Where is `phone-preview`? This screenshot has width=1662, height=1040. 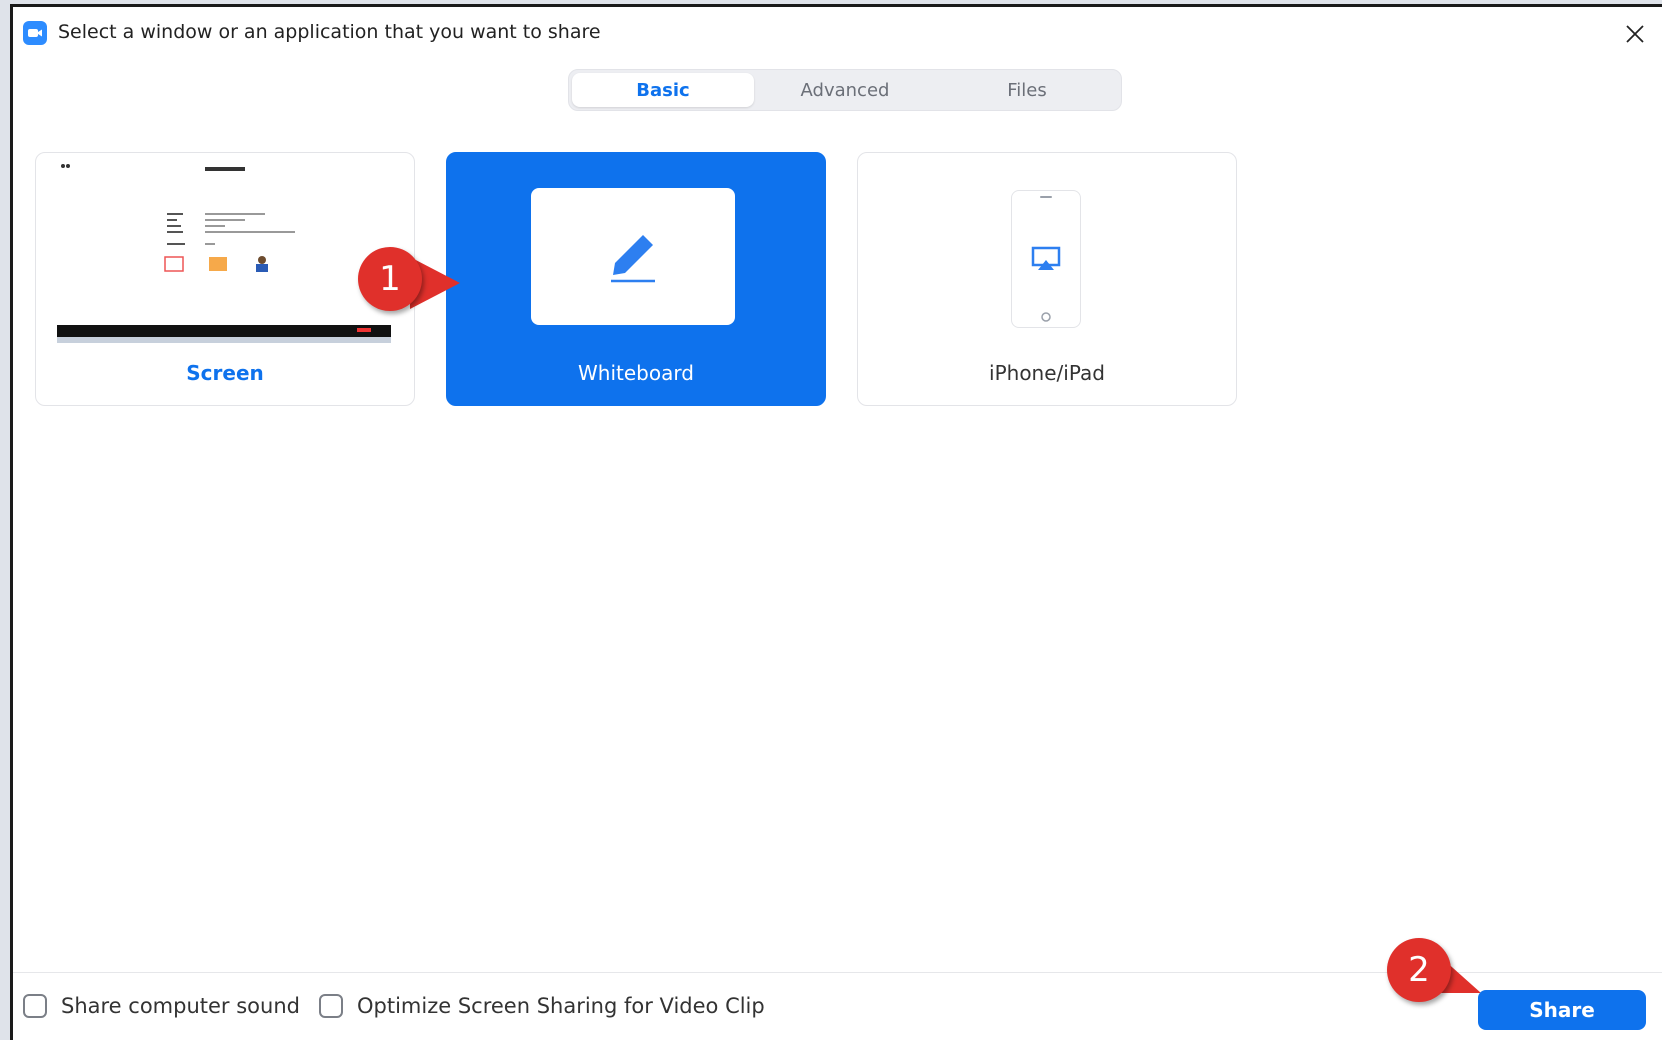
phone-preview is located at coordinates (1046, 259).